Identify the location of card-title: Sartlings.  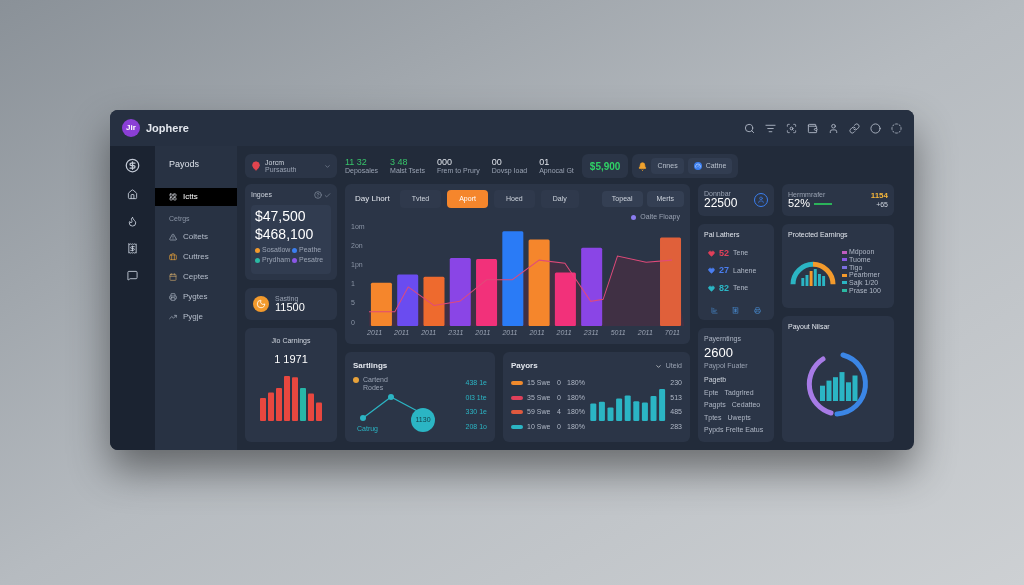
(371, 366).